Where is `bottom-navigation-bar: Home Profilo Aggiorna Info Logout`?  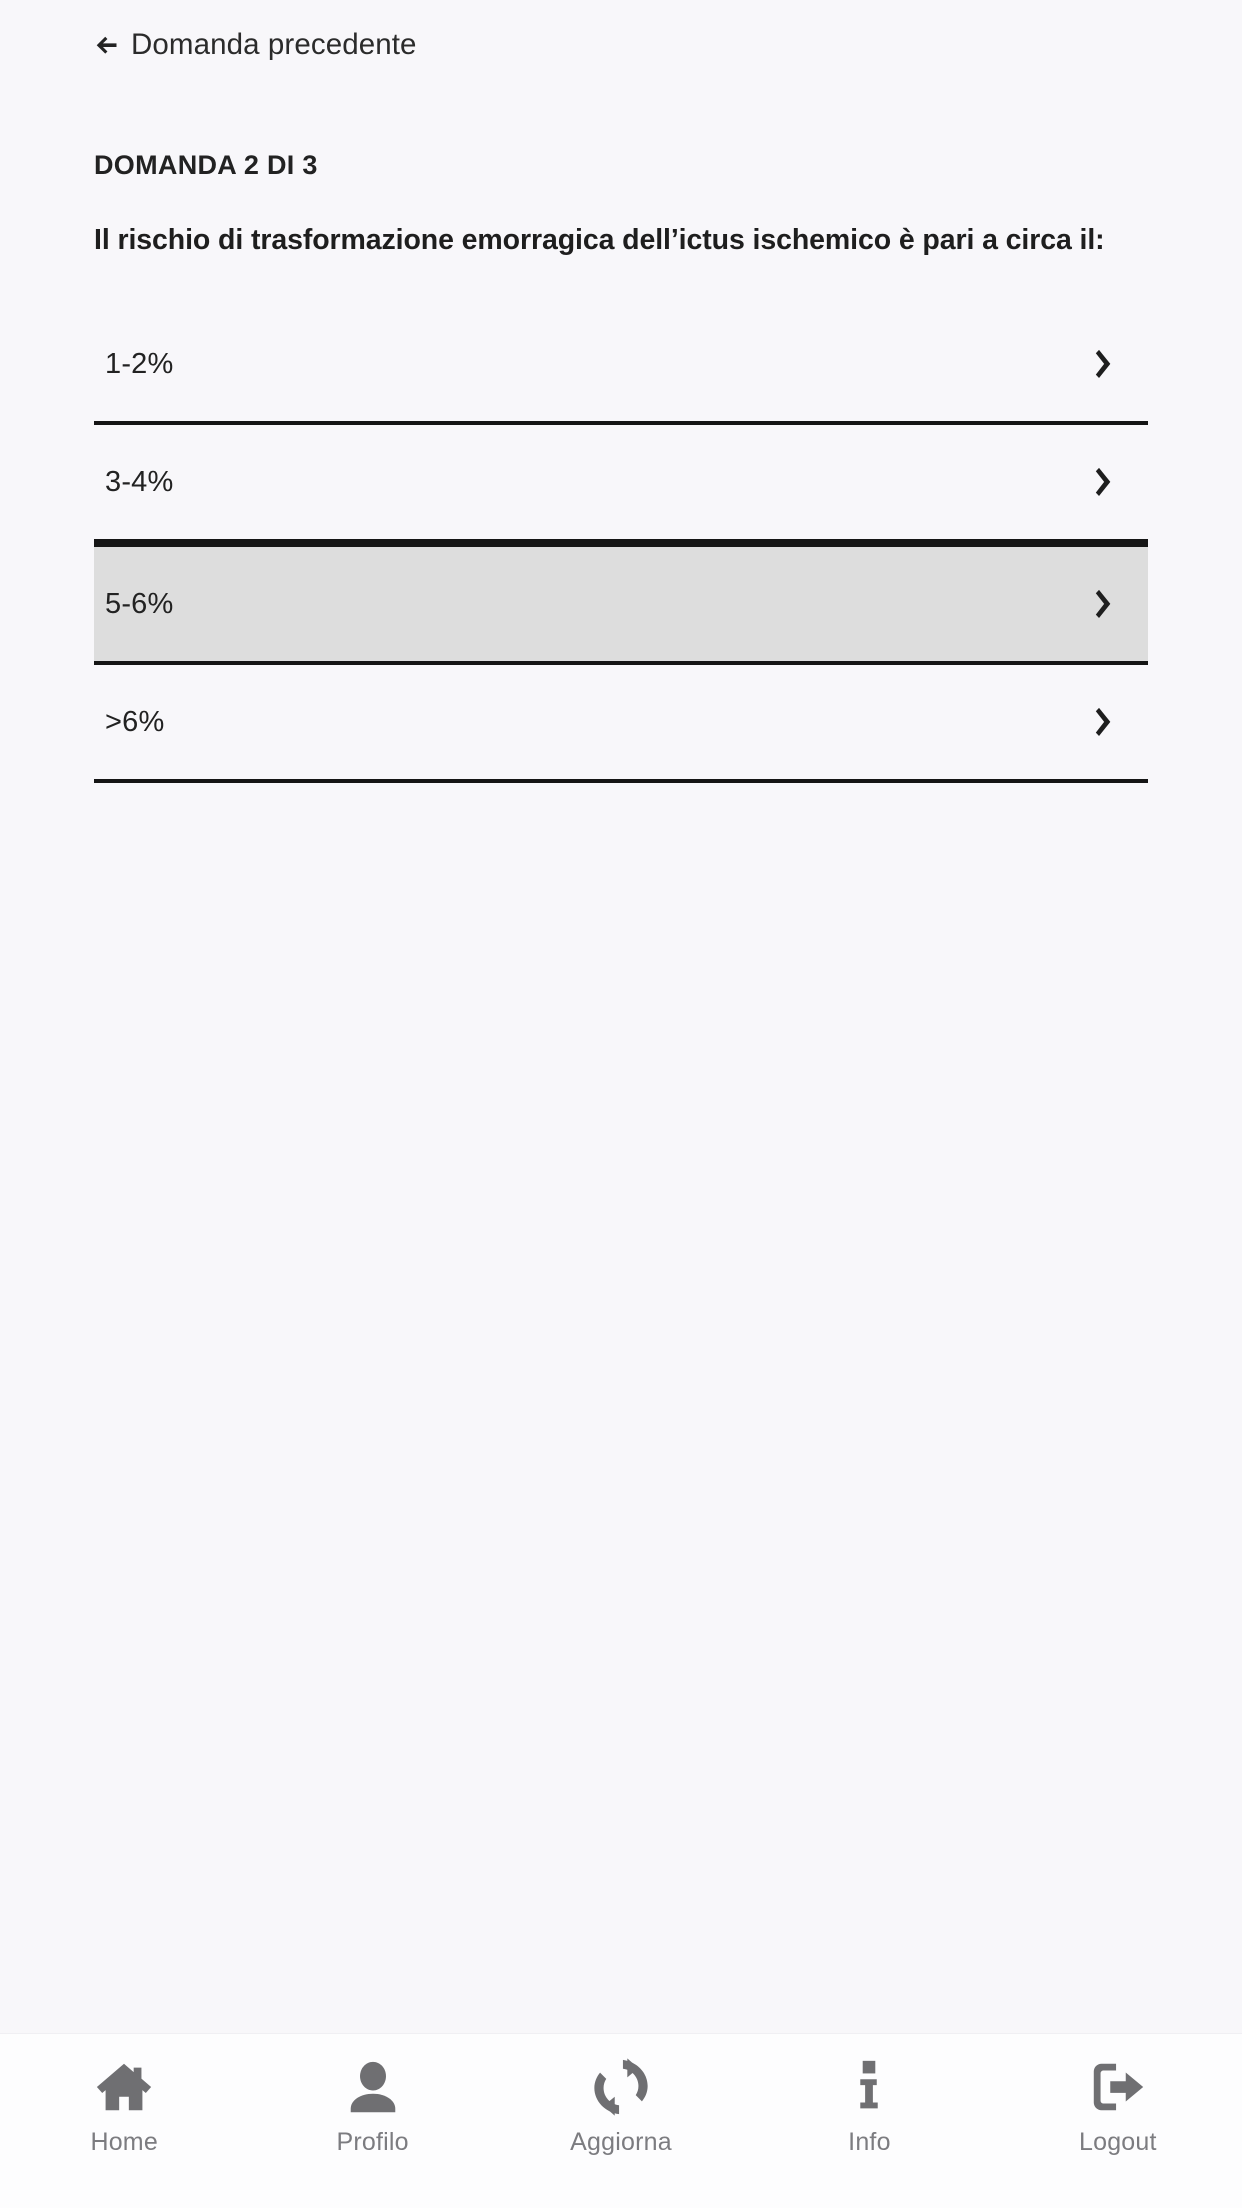
bottom-navigation-bar: Home Profilo Aggiorna Info Logout is located at coordinates (621, 2120).